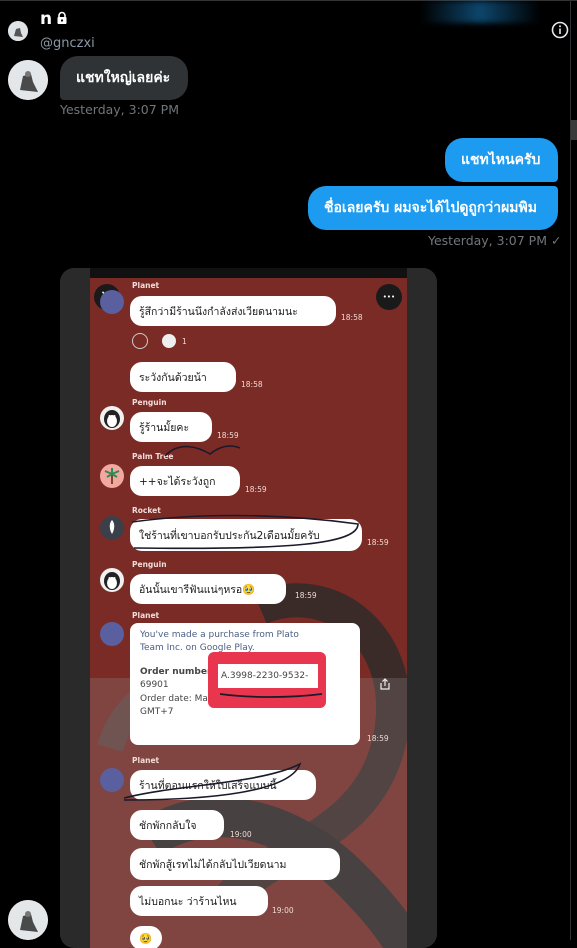  I want to click on header-glow, so click(480, 12).